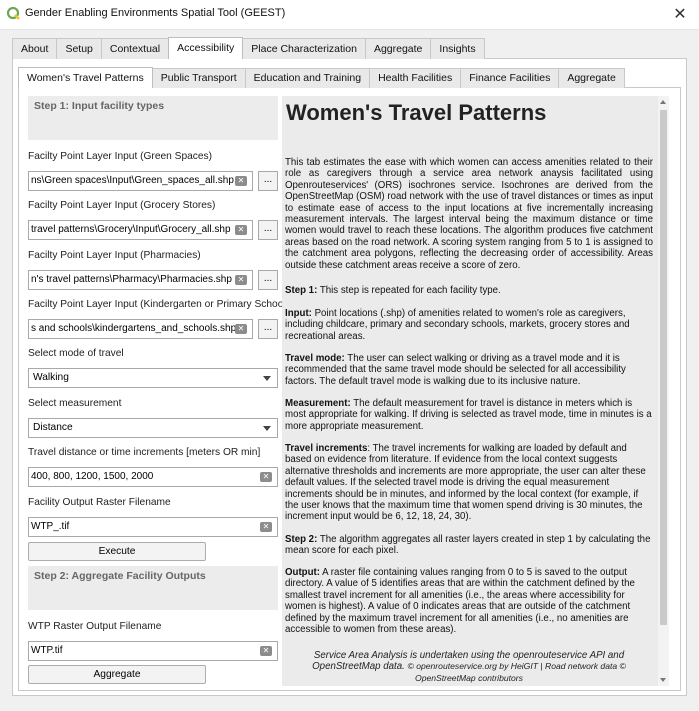  What do you see at coordinates (85, 77) in the screenshot?
I see `subtab-womens-travel-patterns: Women's Travel Patterns` at bounding box center [85, 77].